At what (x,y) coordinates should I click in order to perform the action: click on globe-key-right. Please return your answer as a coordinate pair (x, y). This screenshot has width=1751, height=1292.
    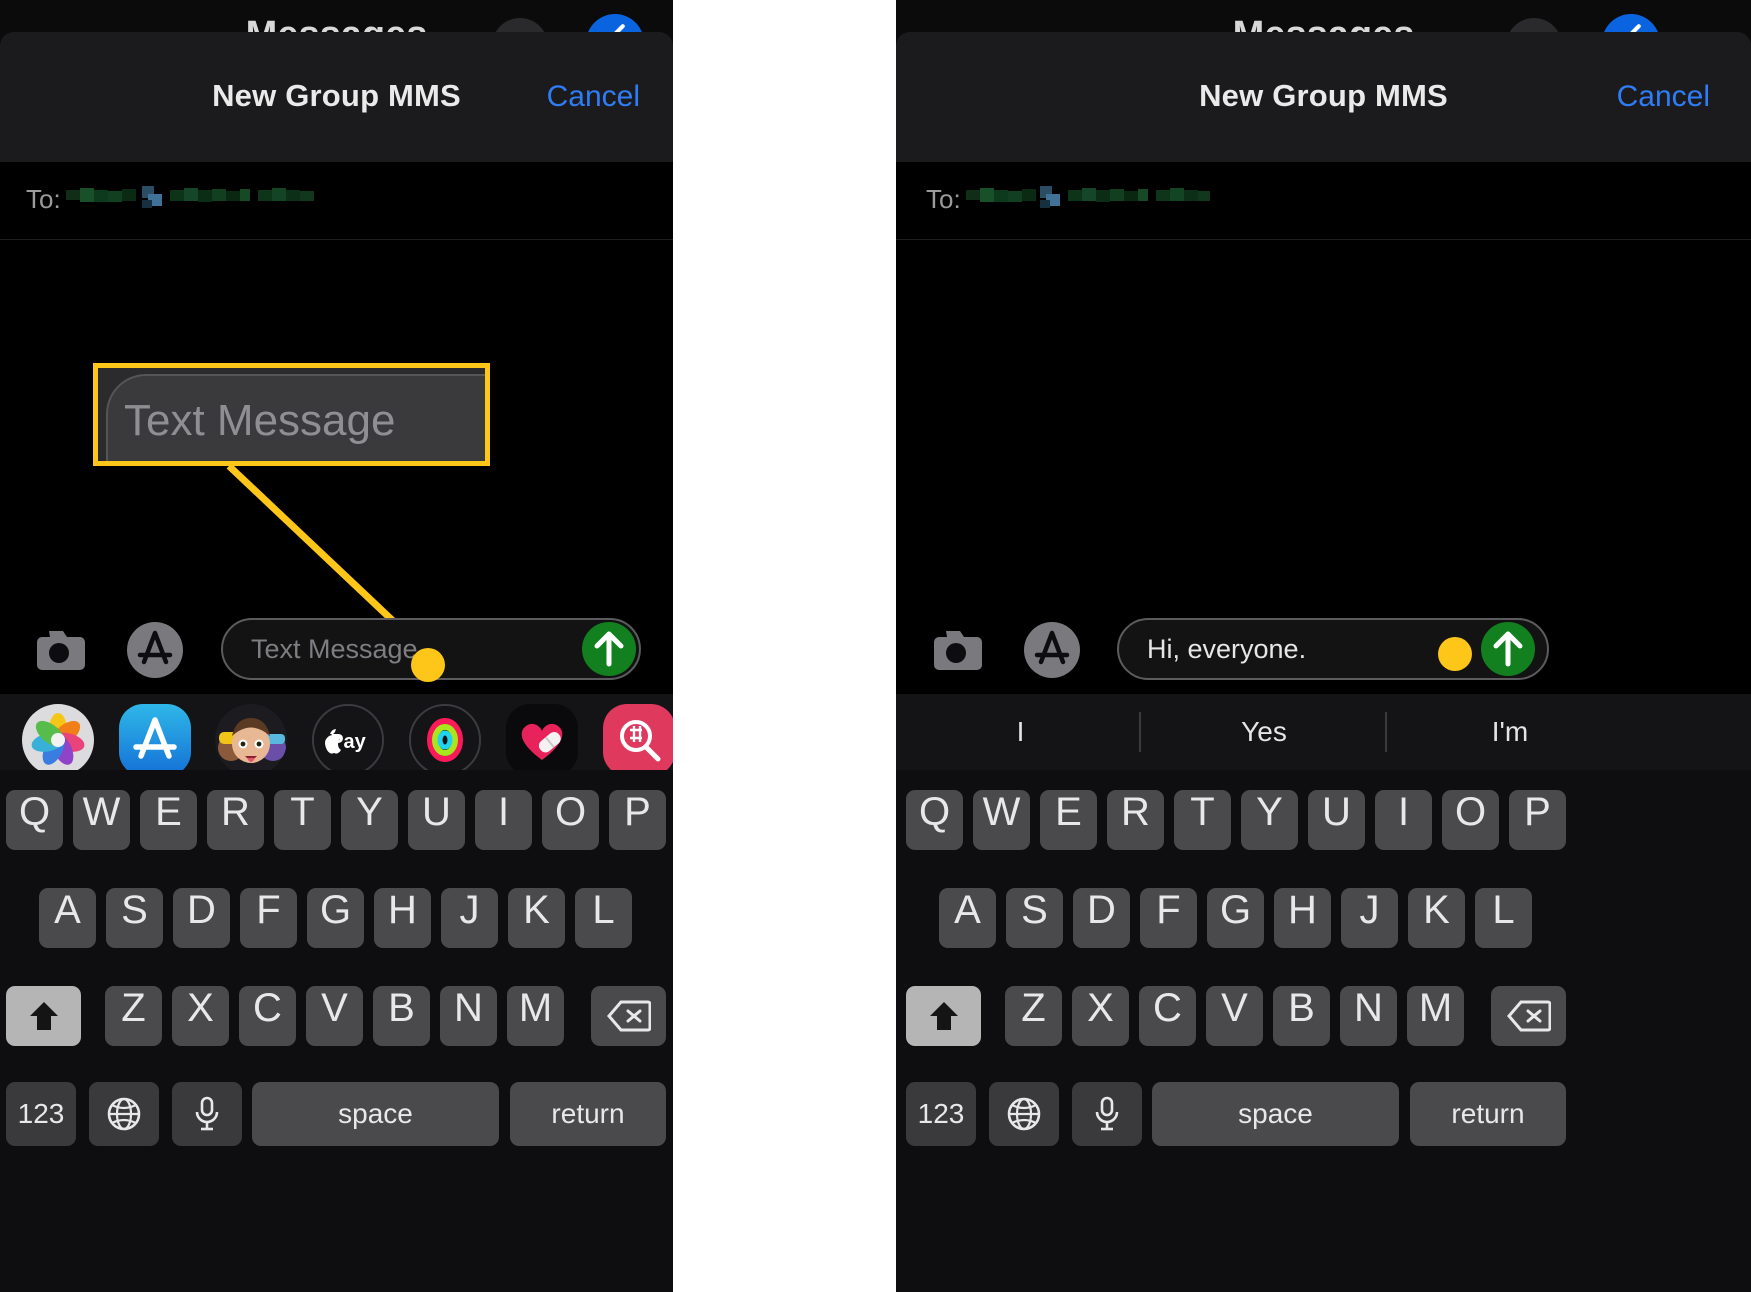
    Looking at the image, I should click on (1024, 1114).